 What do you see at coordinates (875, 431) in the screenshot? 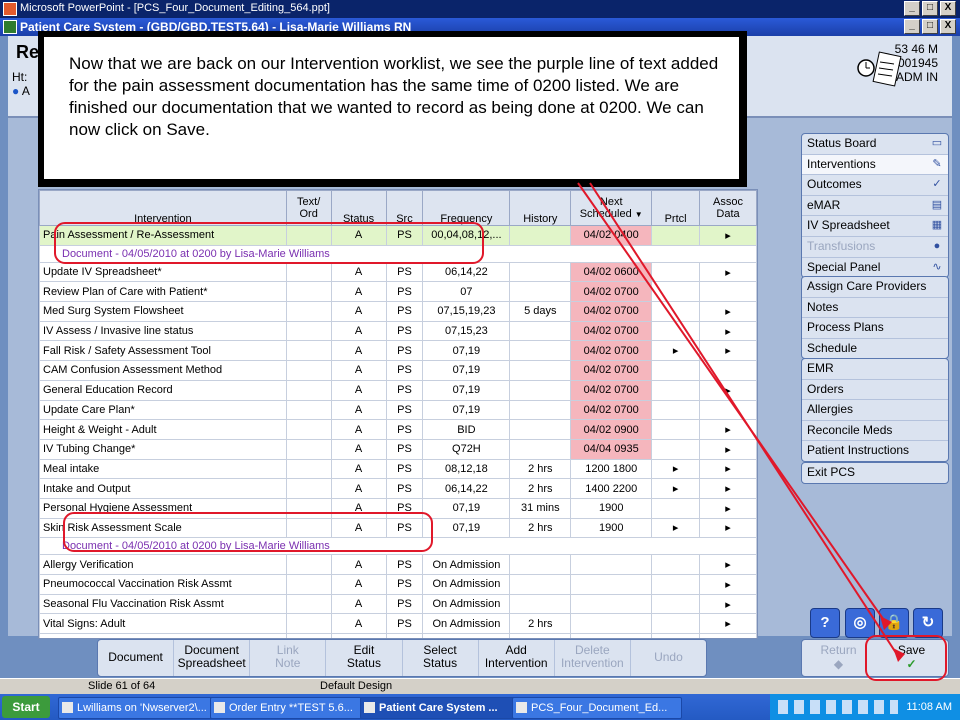
I see `sidebar-item-reconcile-meds: Reconcile Meds` at bounding box center [875, 431].